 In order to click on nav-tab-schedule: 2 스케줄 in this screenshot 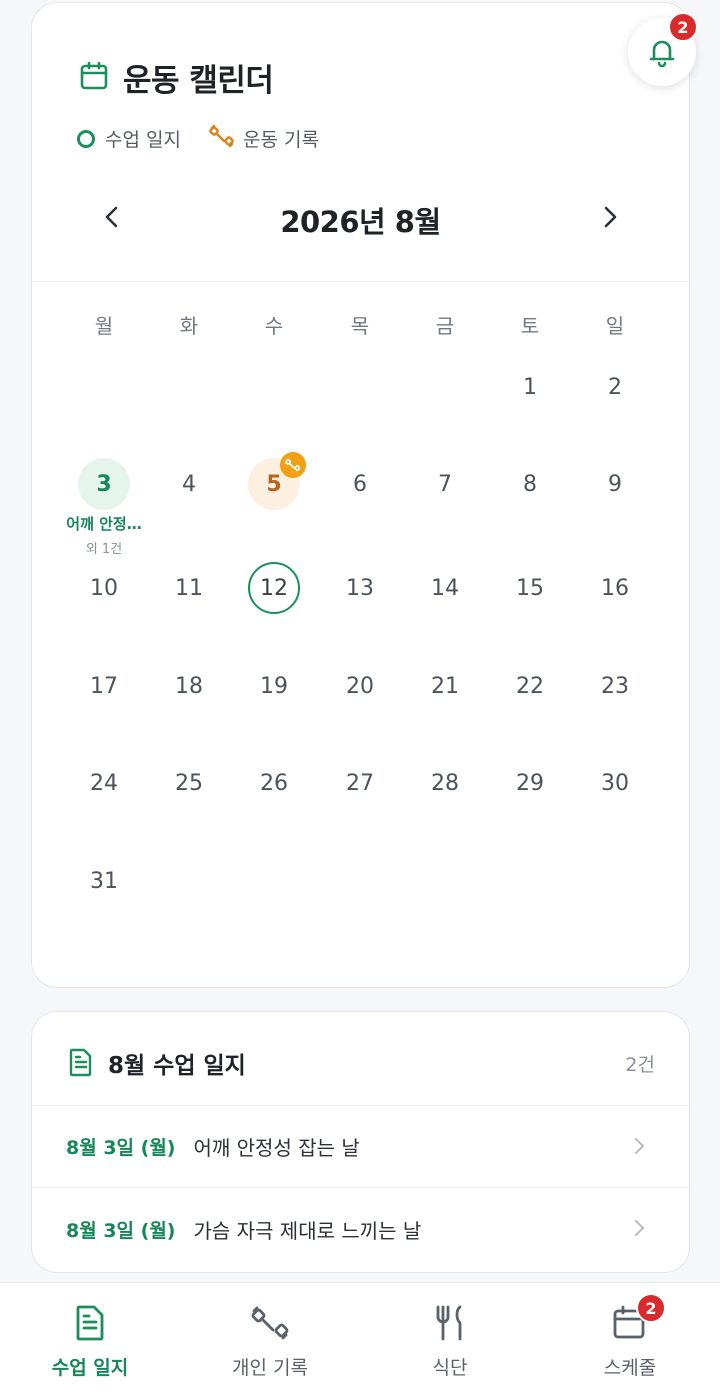, I will do `click(630, 1341)`.